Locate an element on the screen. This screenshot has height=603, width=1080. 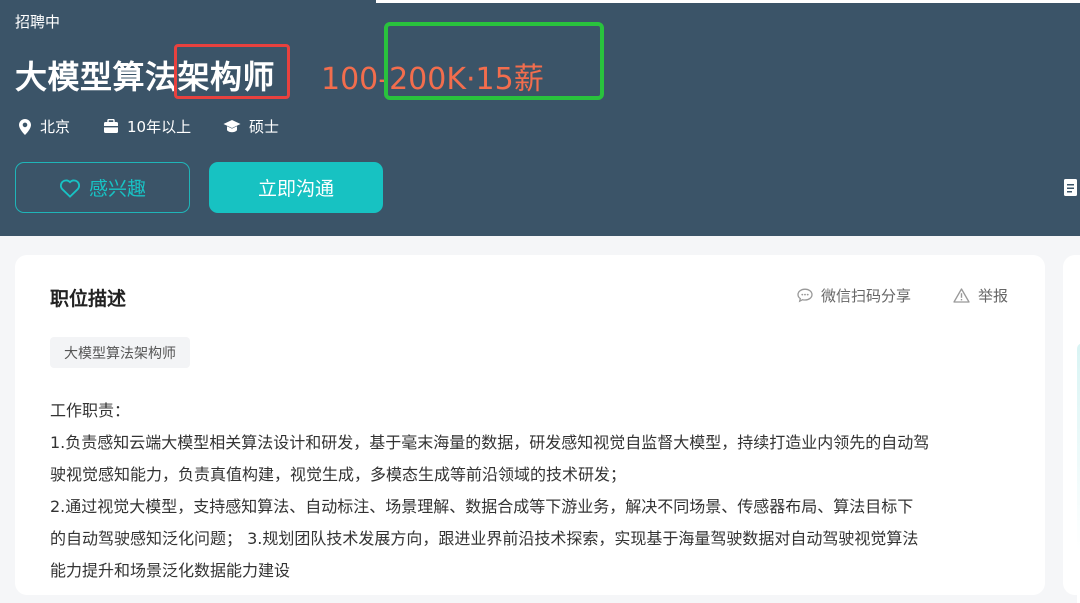
report-link: 举报 is located at coordinates (980, 295).